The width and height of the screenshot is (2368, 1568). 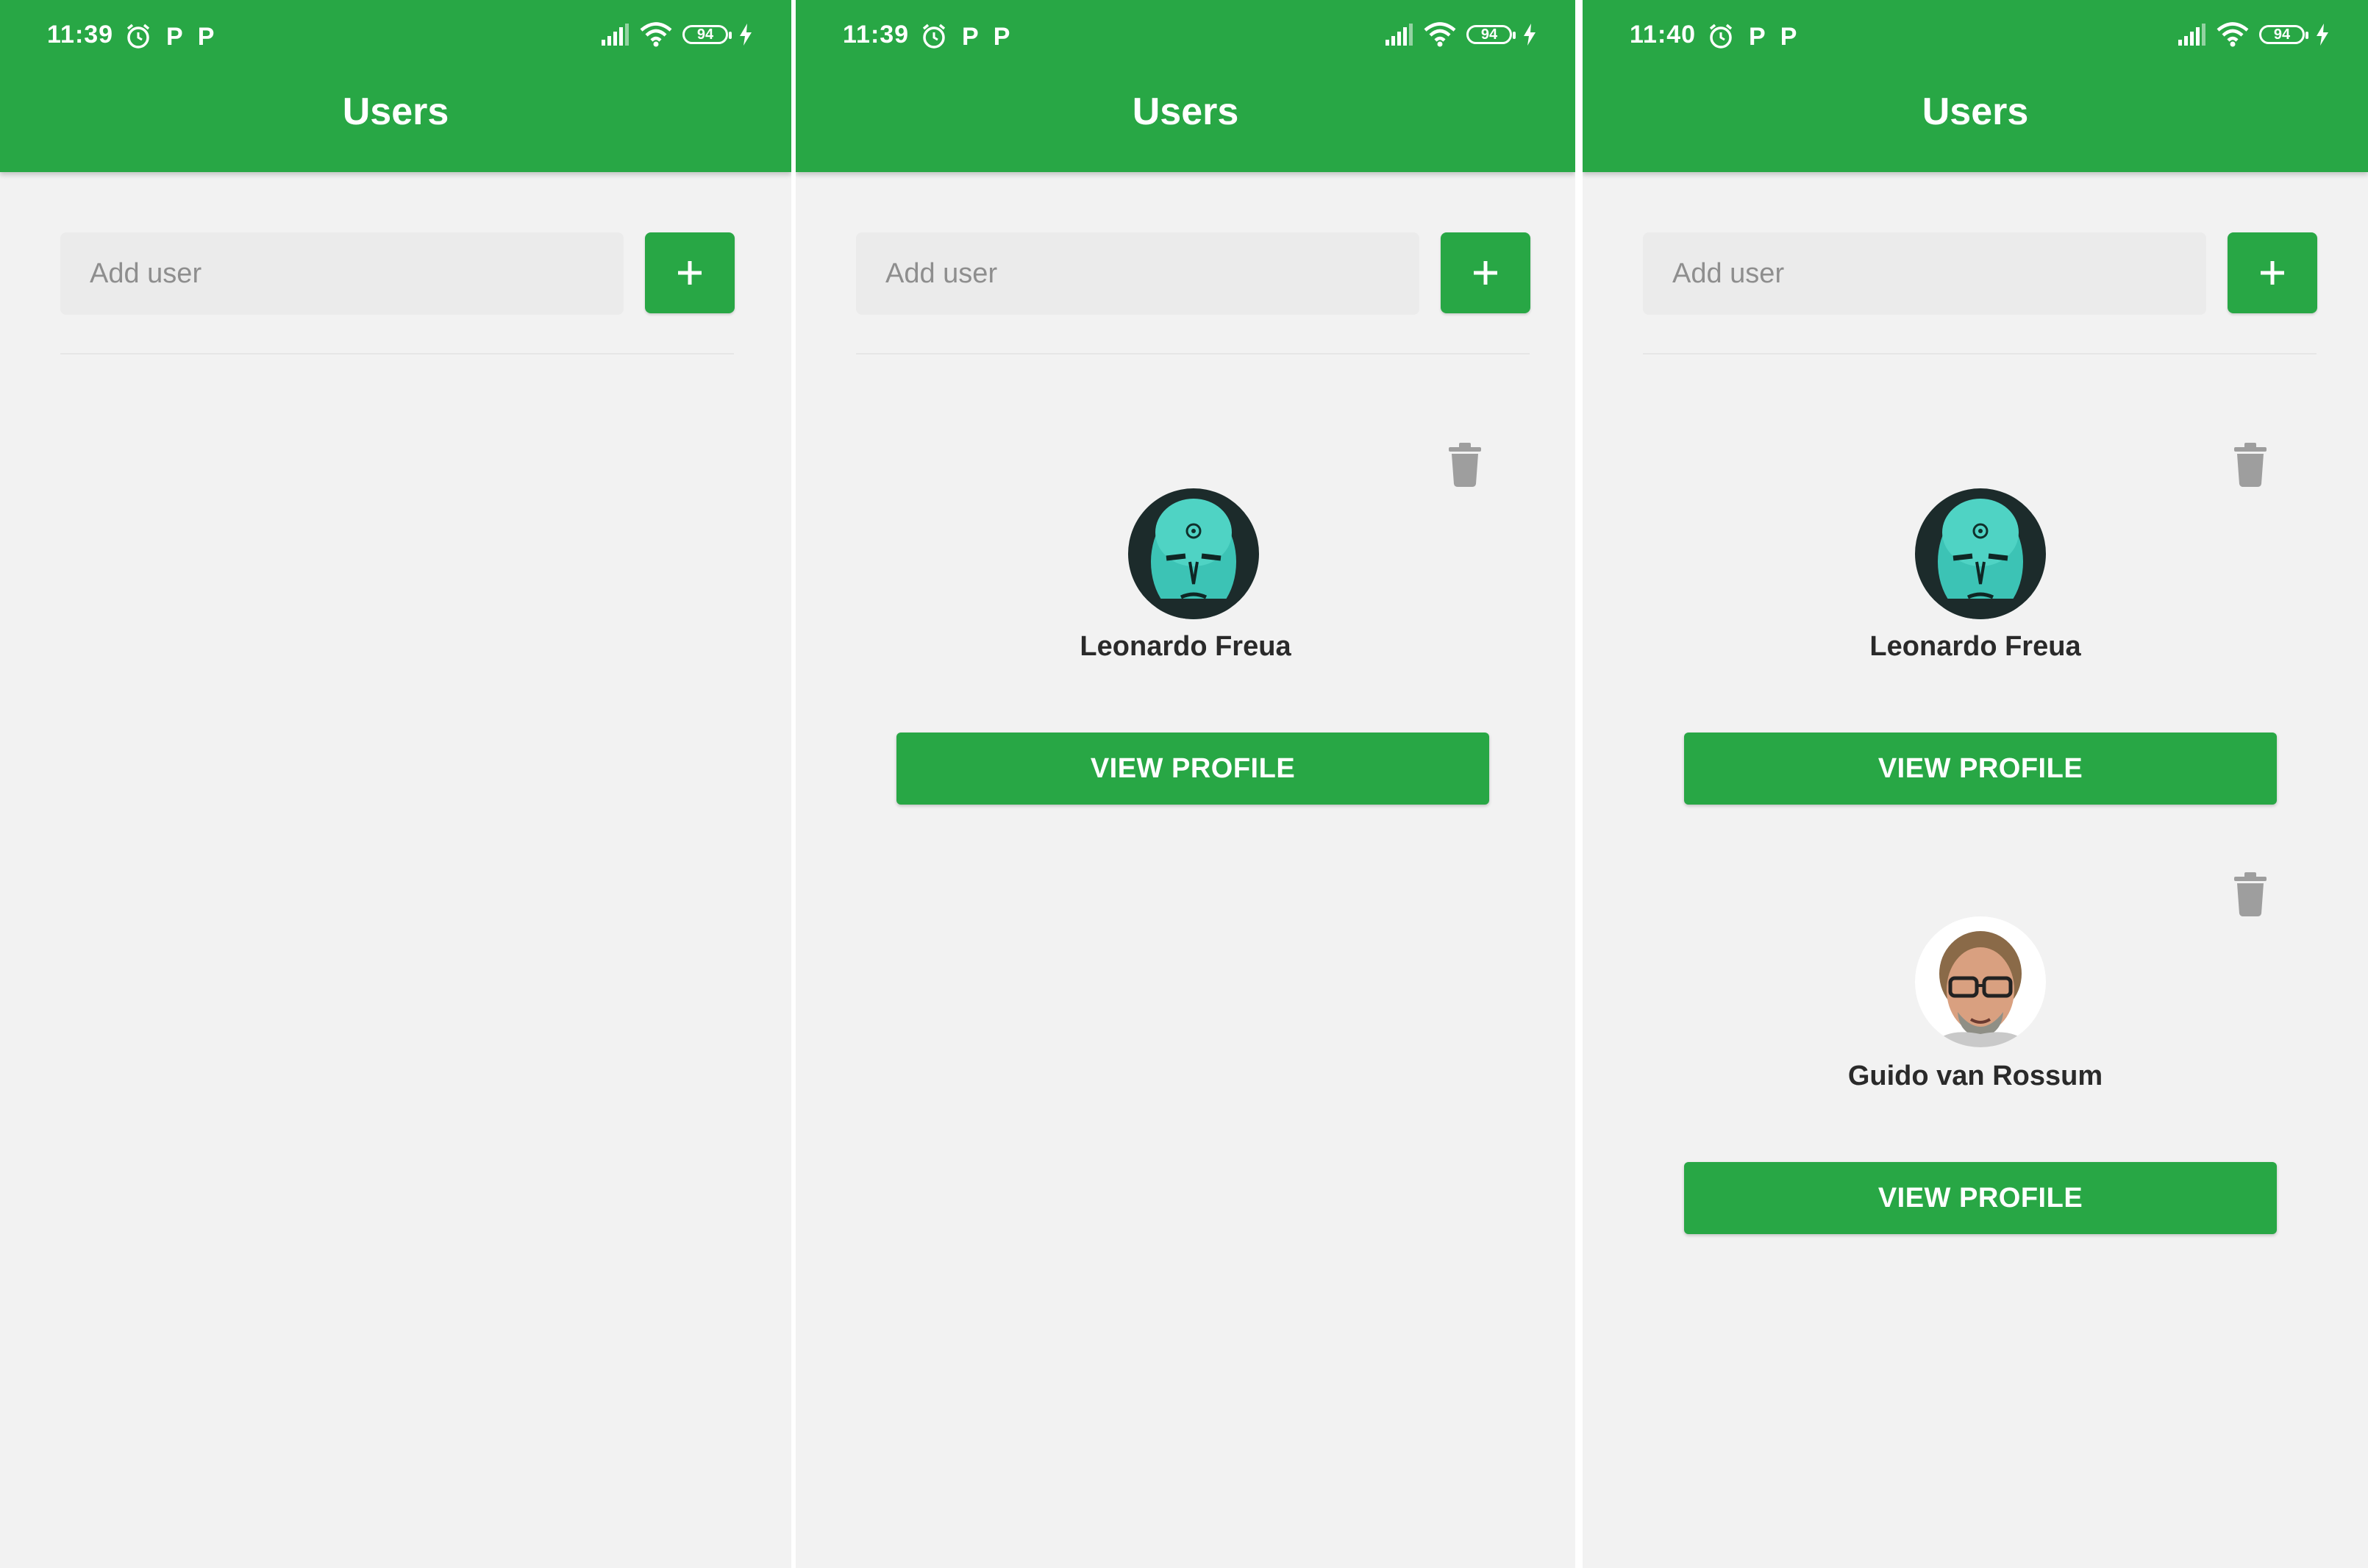 I want to click on app-bar: 11:40 P P 94 Users, so click(x=1975, y=86).